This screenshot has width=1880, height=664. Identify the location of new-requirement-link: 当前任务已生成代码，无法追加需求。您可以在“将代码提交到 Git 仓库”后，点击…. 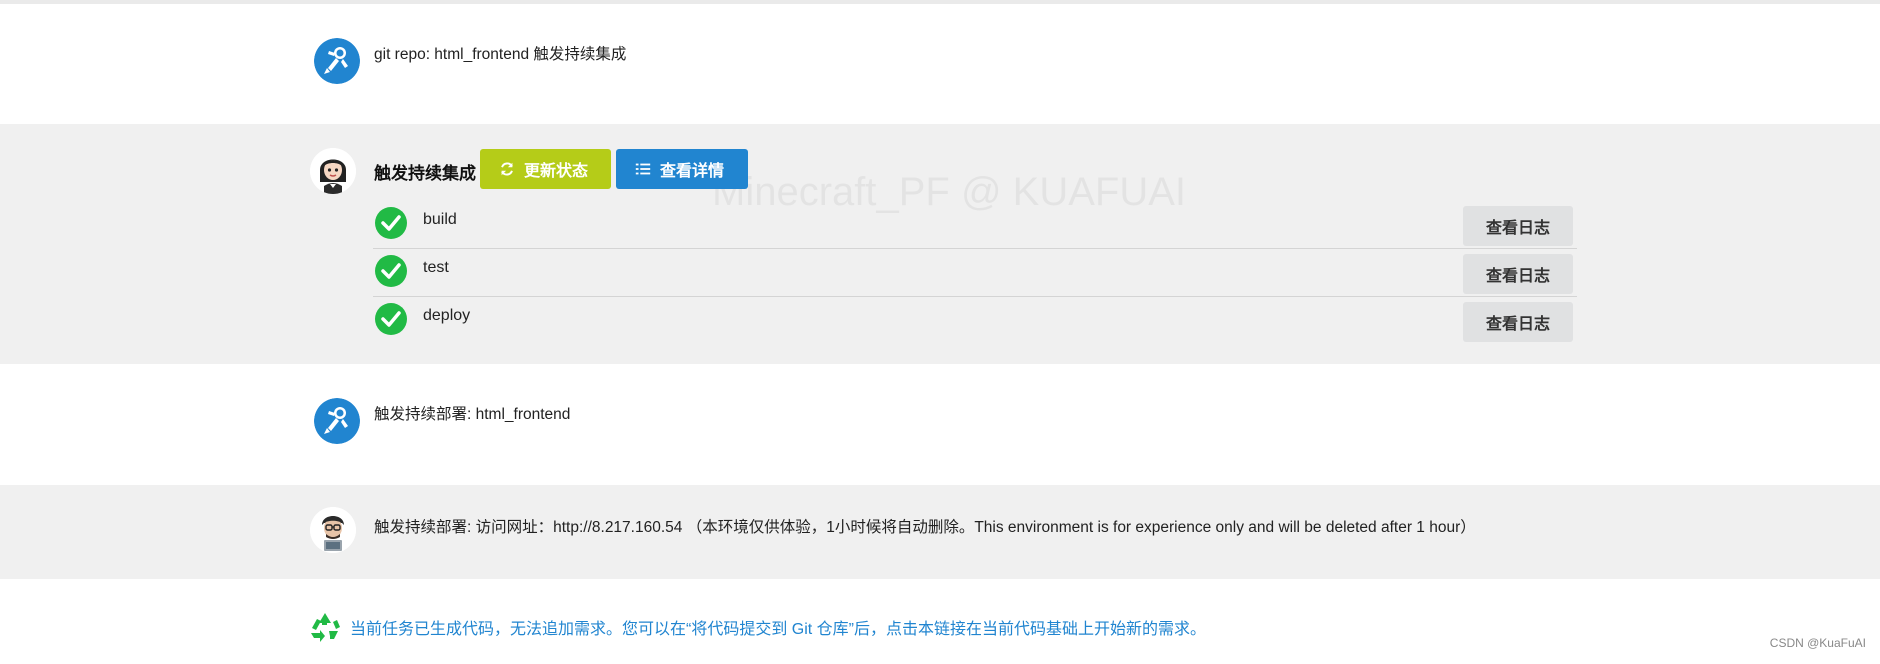
(757, 627).